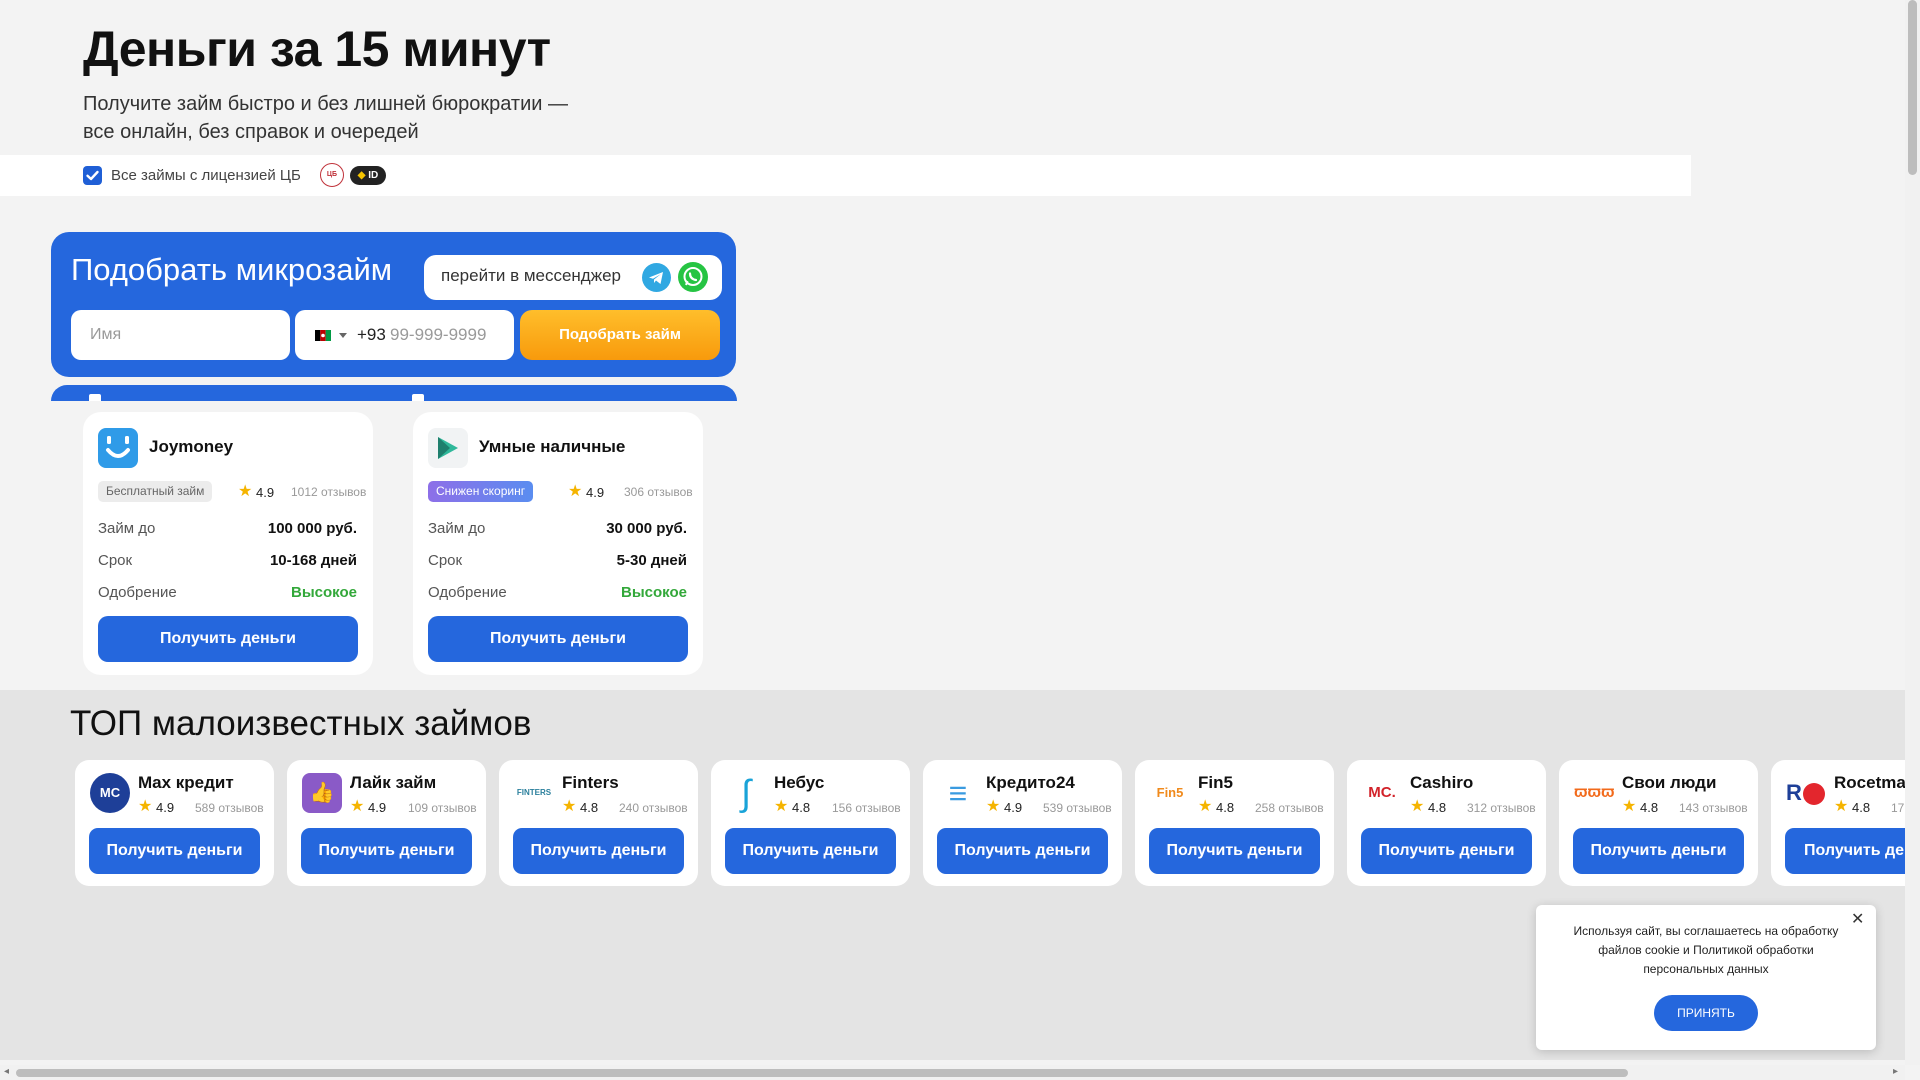  Describe the element at coordinates (418, 397) in the screenshot. I see `tab-right` at that location.